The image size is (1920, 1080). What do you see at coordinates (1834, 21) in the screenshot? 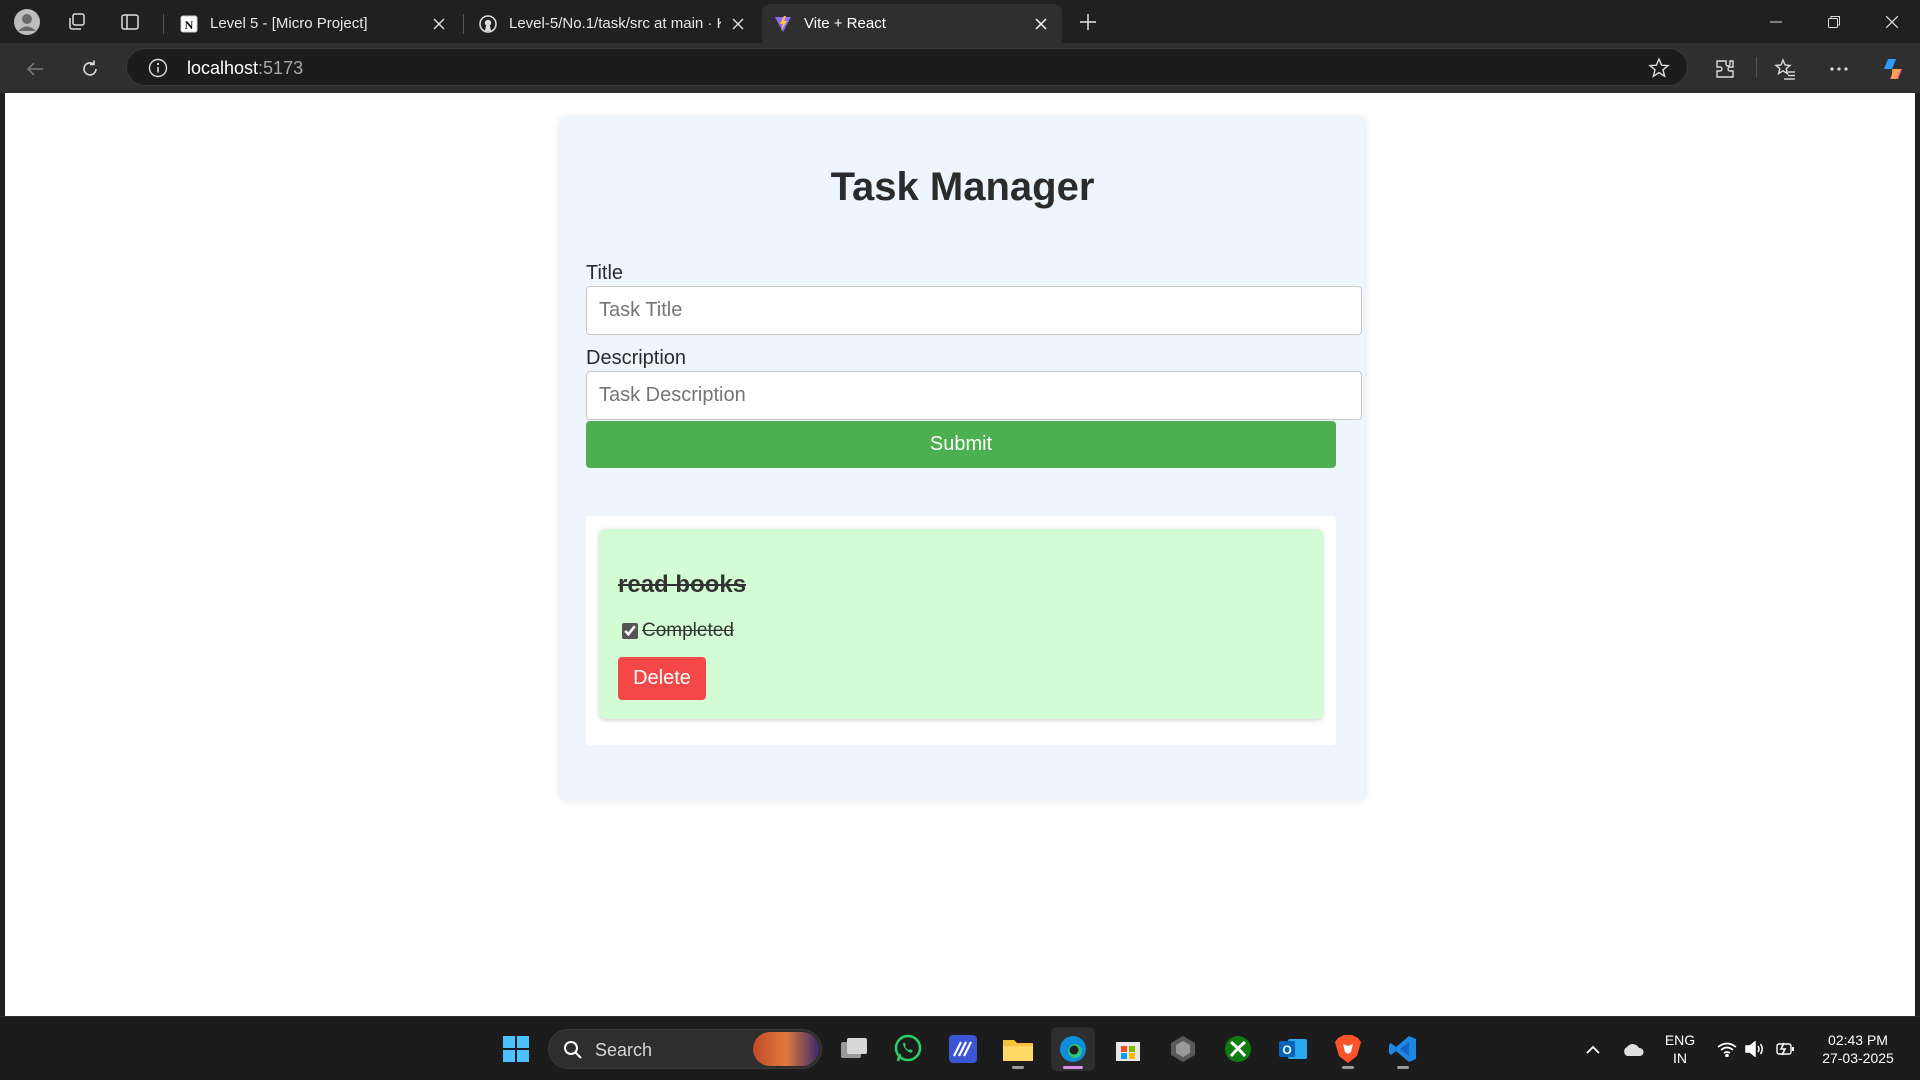
I see `restore-icon` at bounding box center [1834, 21].